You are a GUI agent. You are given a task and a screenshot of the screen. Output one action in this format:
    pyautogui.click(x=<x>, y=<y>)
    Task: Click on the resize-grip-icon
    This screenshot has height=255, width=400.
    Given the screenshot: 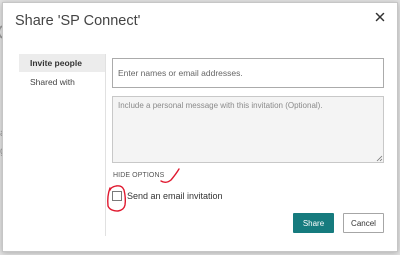 What is the action you would take?
    pyautogui.click(x=379, y=158)
    